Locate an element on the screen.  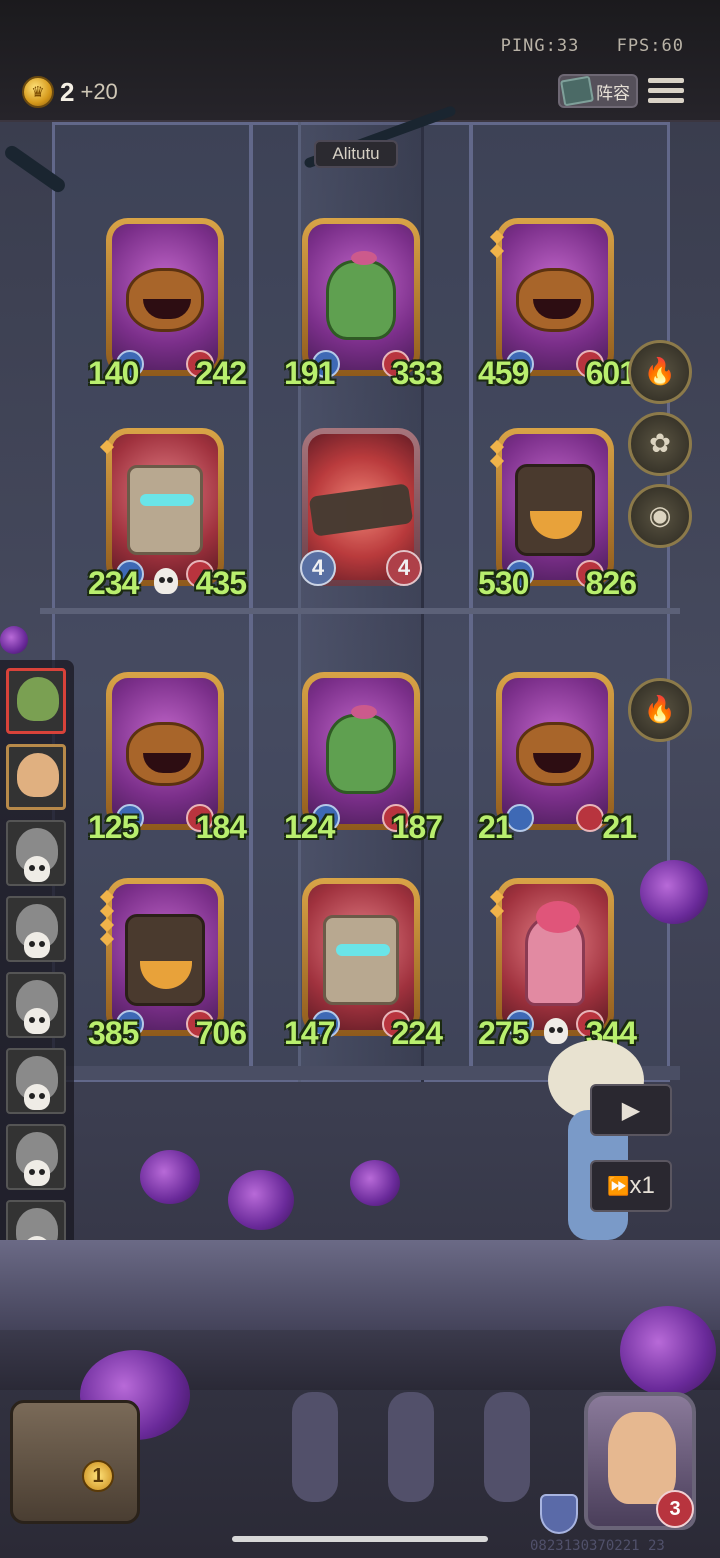
shield-icon is located at coordinates (559, 1514).